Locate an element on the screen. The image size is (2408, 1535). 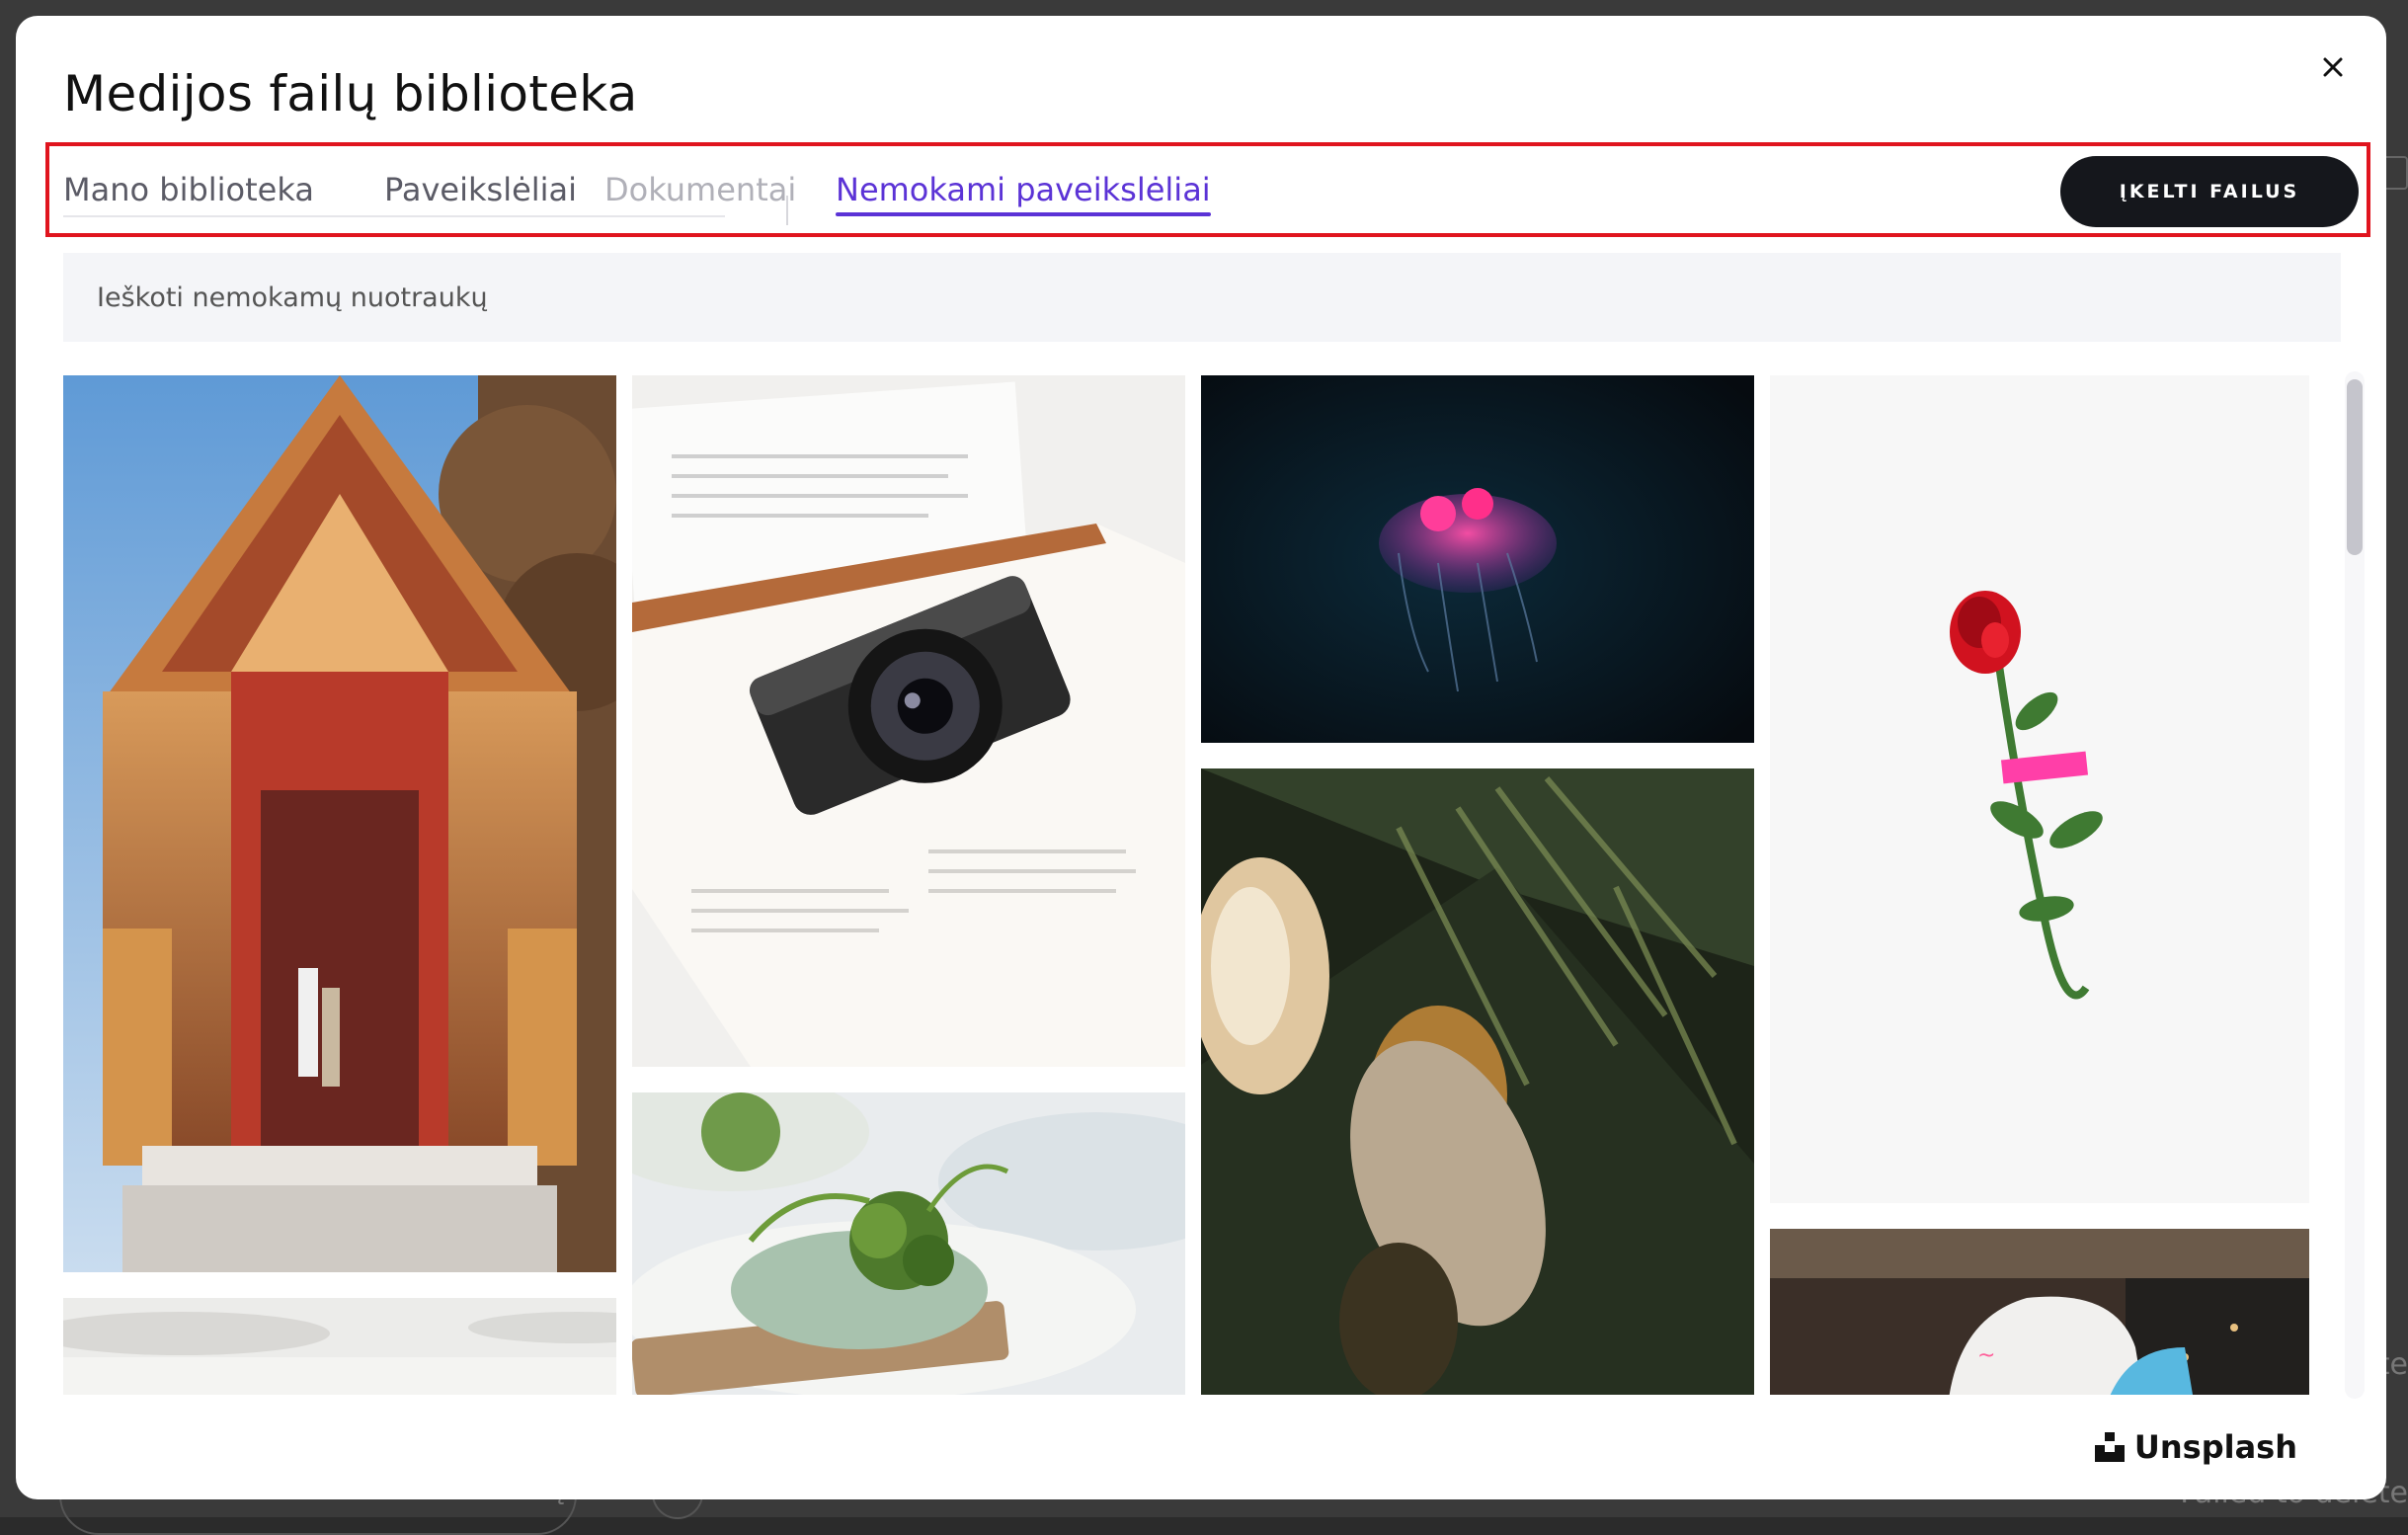
temple-bottom-photo is located at coordinates (340, 1346).